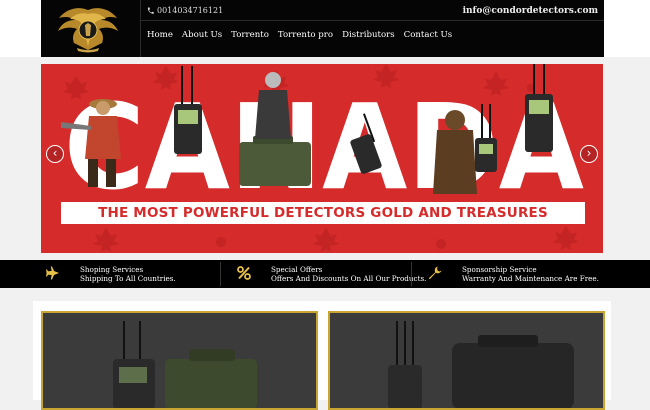  Describe the element at coordinates (150, 10) in the screenshot. I see `phone-icon` at that location.